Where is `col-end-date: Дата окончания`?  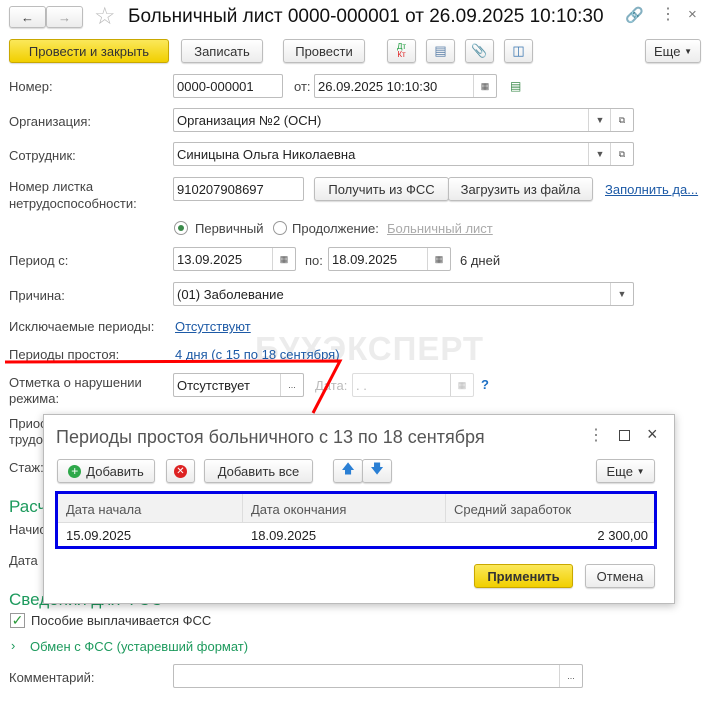
col-end-date: Дата окончания is located at coordinates (344, 508).